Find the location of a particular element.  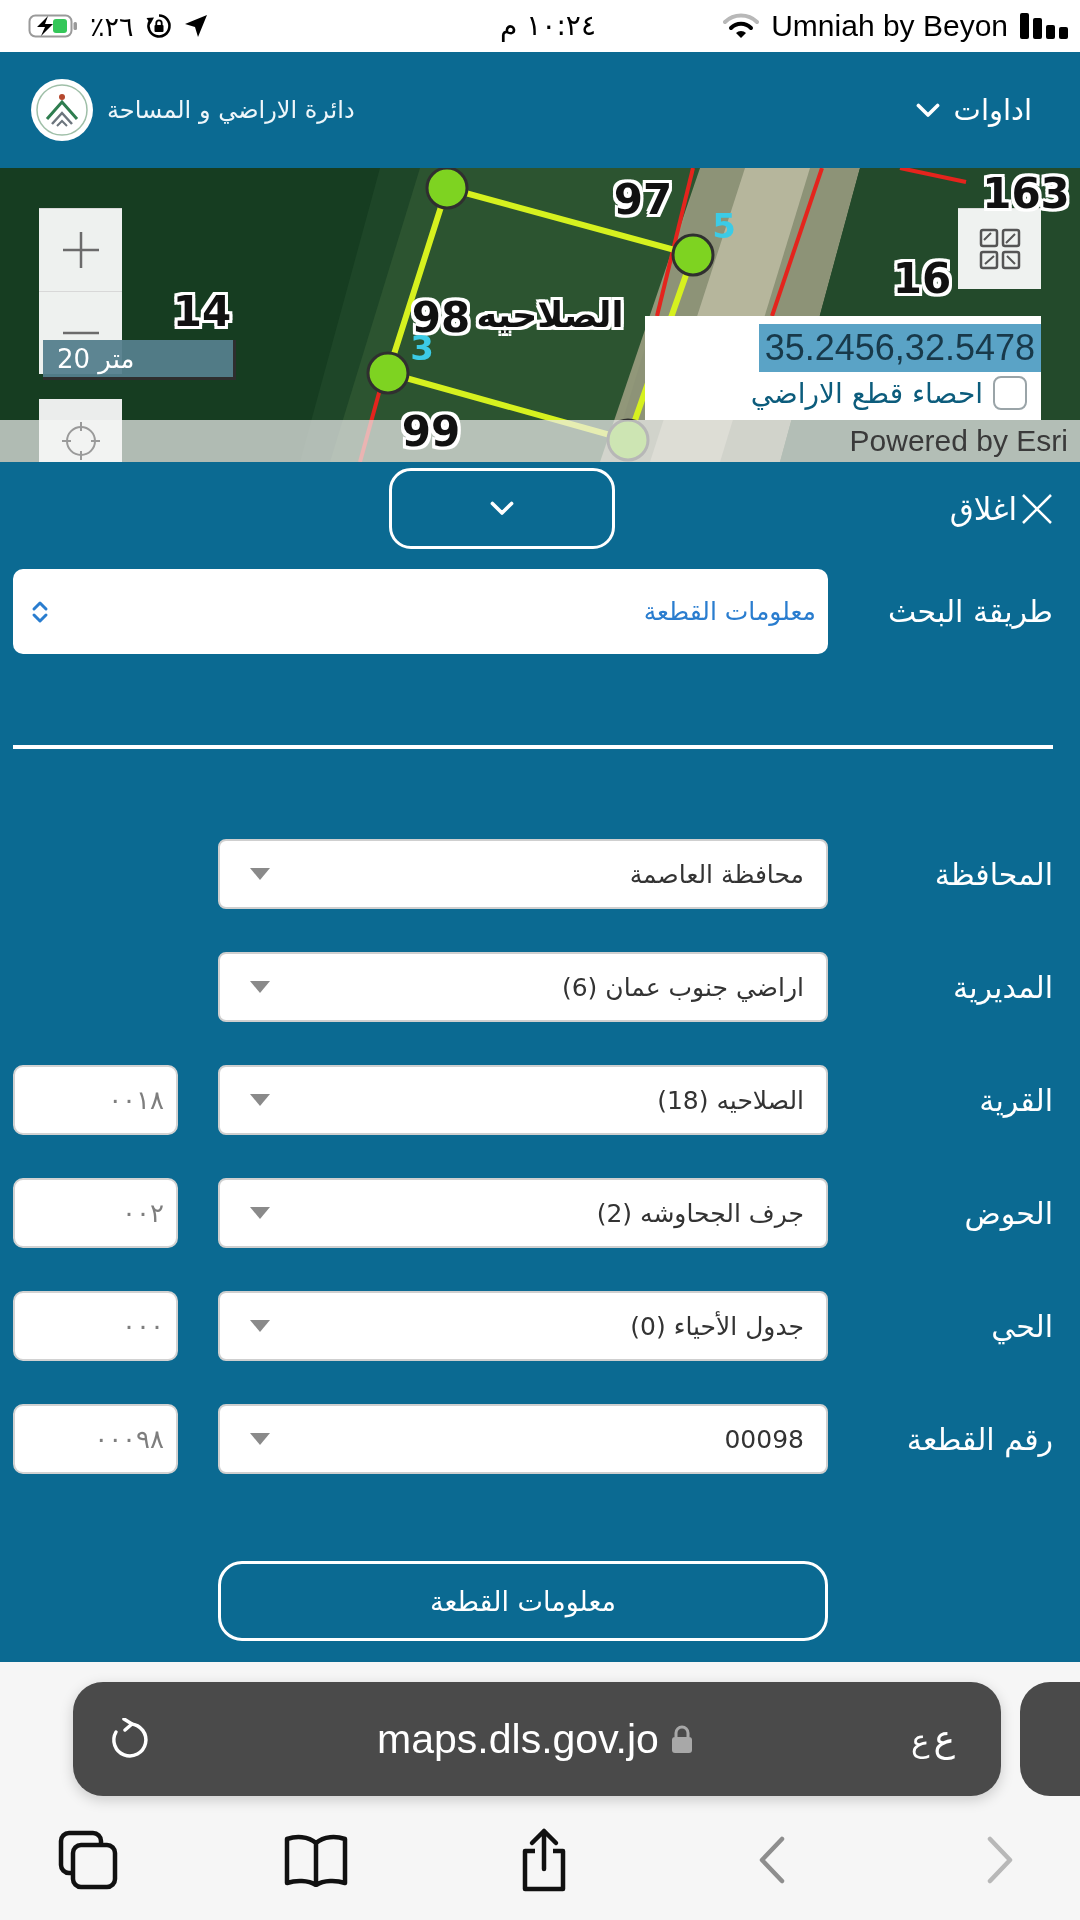

url-text: maps.dls.gov.jo is located at coordinates (518, 1739).